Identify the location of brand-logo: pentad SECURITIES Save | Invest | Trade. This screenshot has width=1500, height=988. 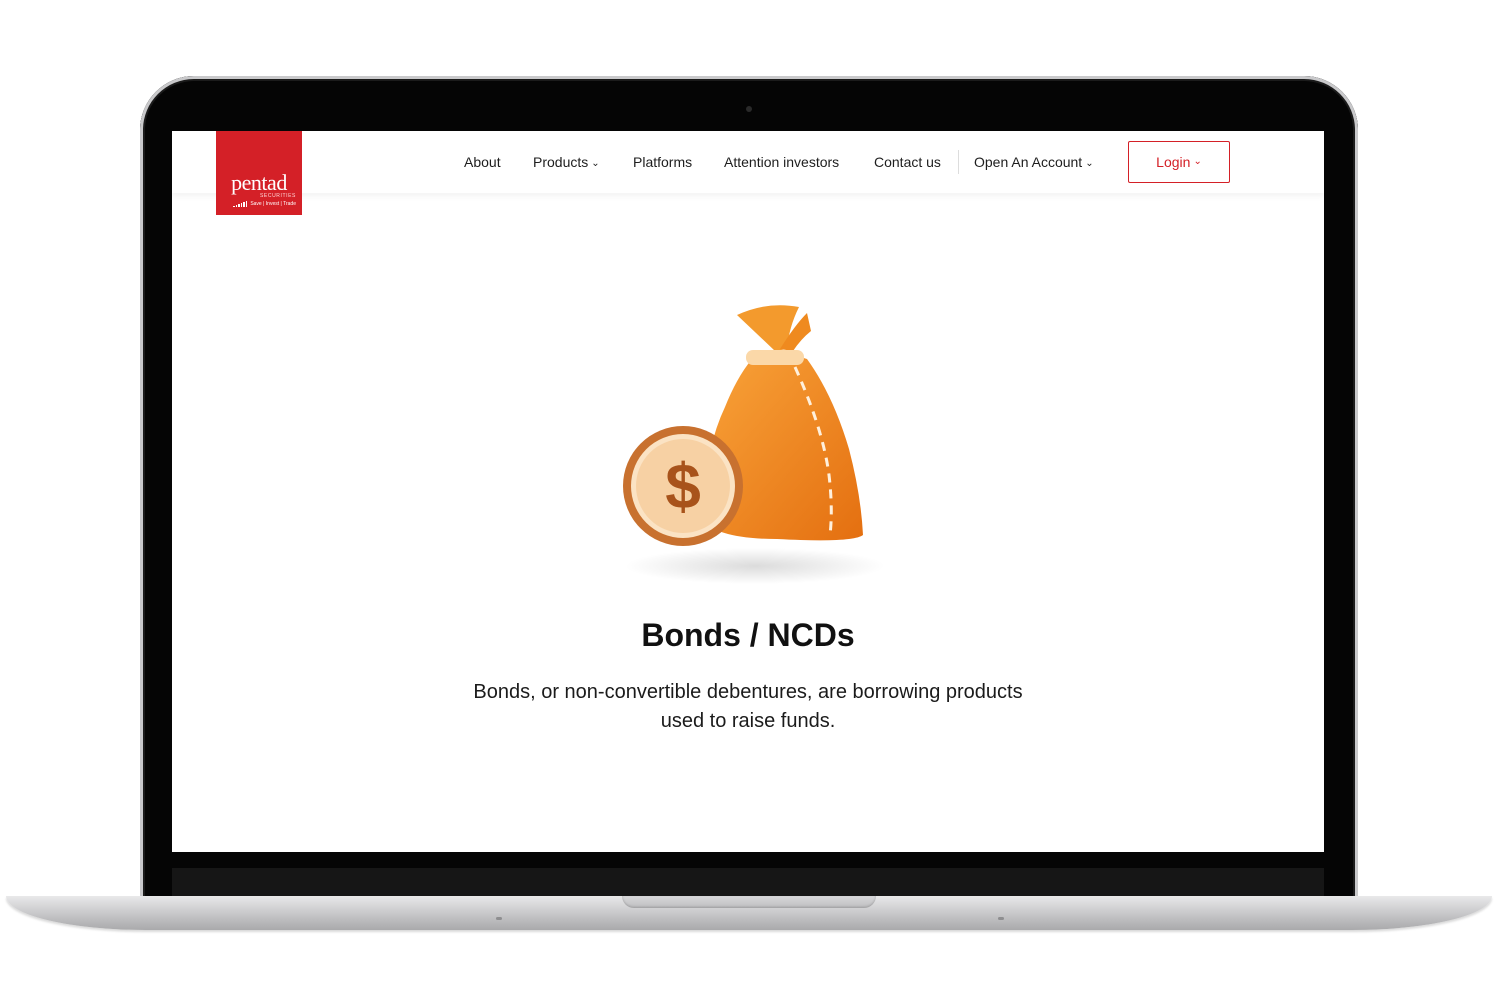
(259, 173).